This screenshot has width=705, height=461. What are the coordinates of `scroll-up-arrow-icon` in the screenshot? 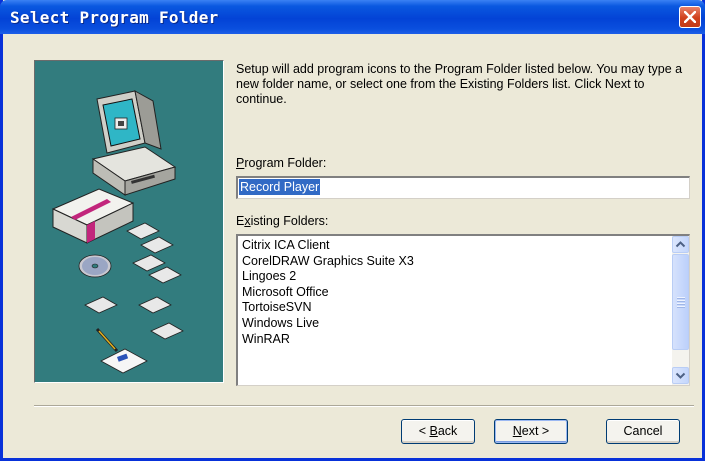 It's located at (680, 244).